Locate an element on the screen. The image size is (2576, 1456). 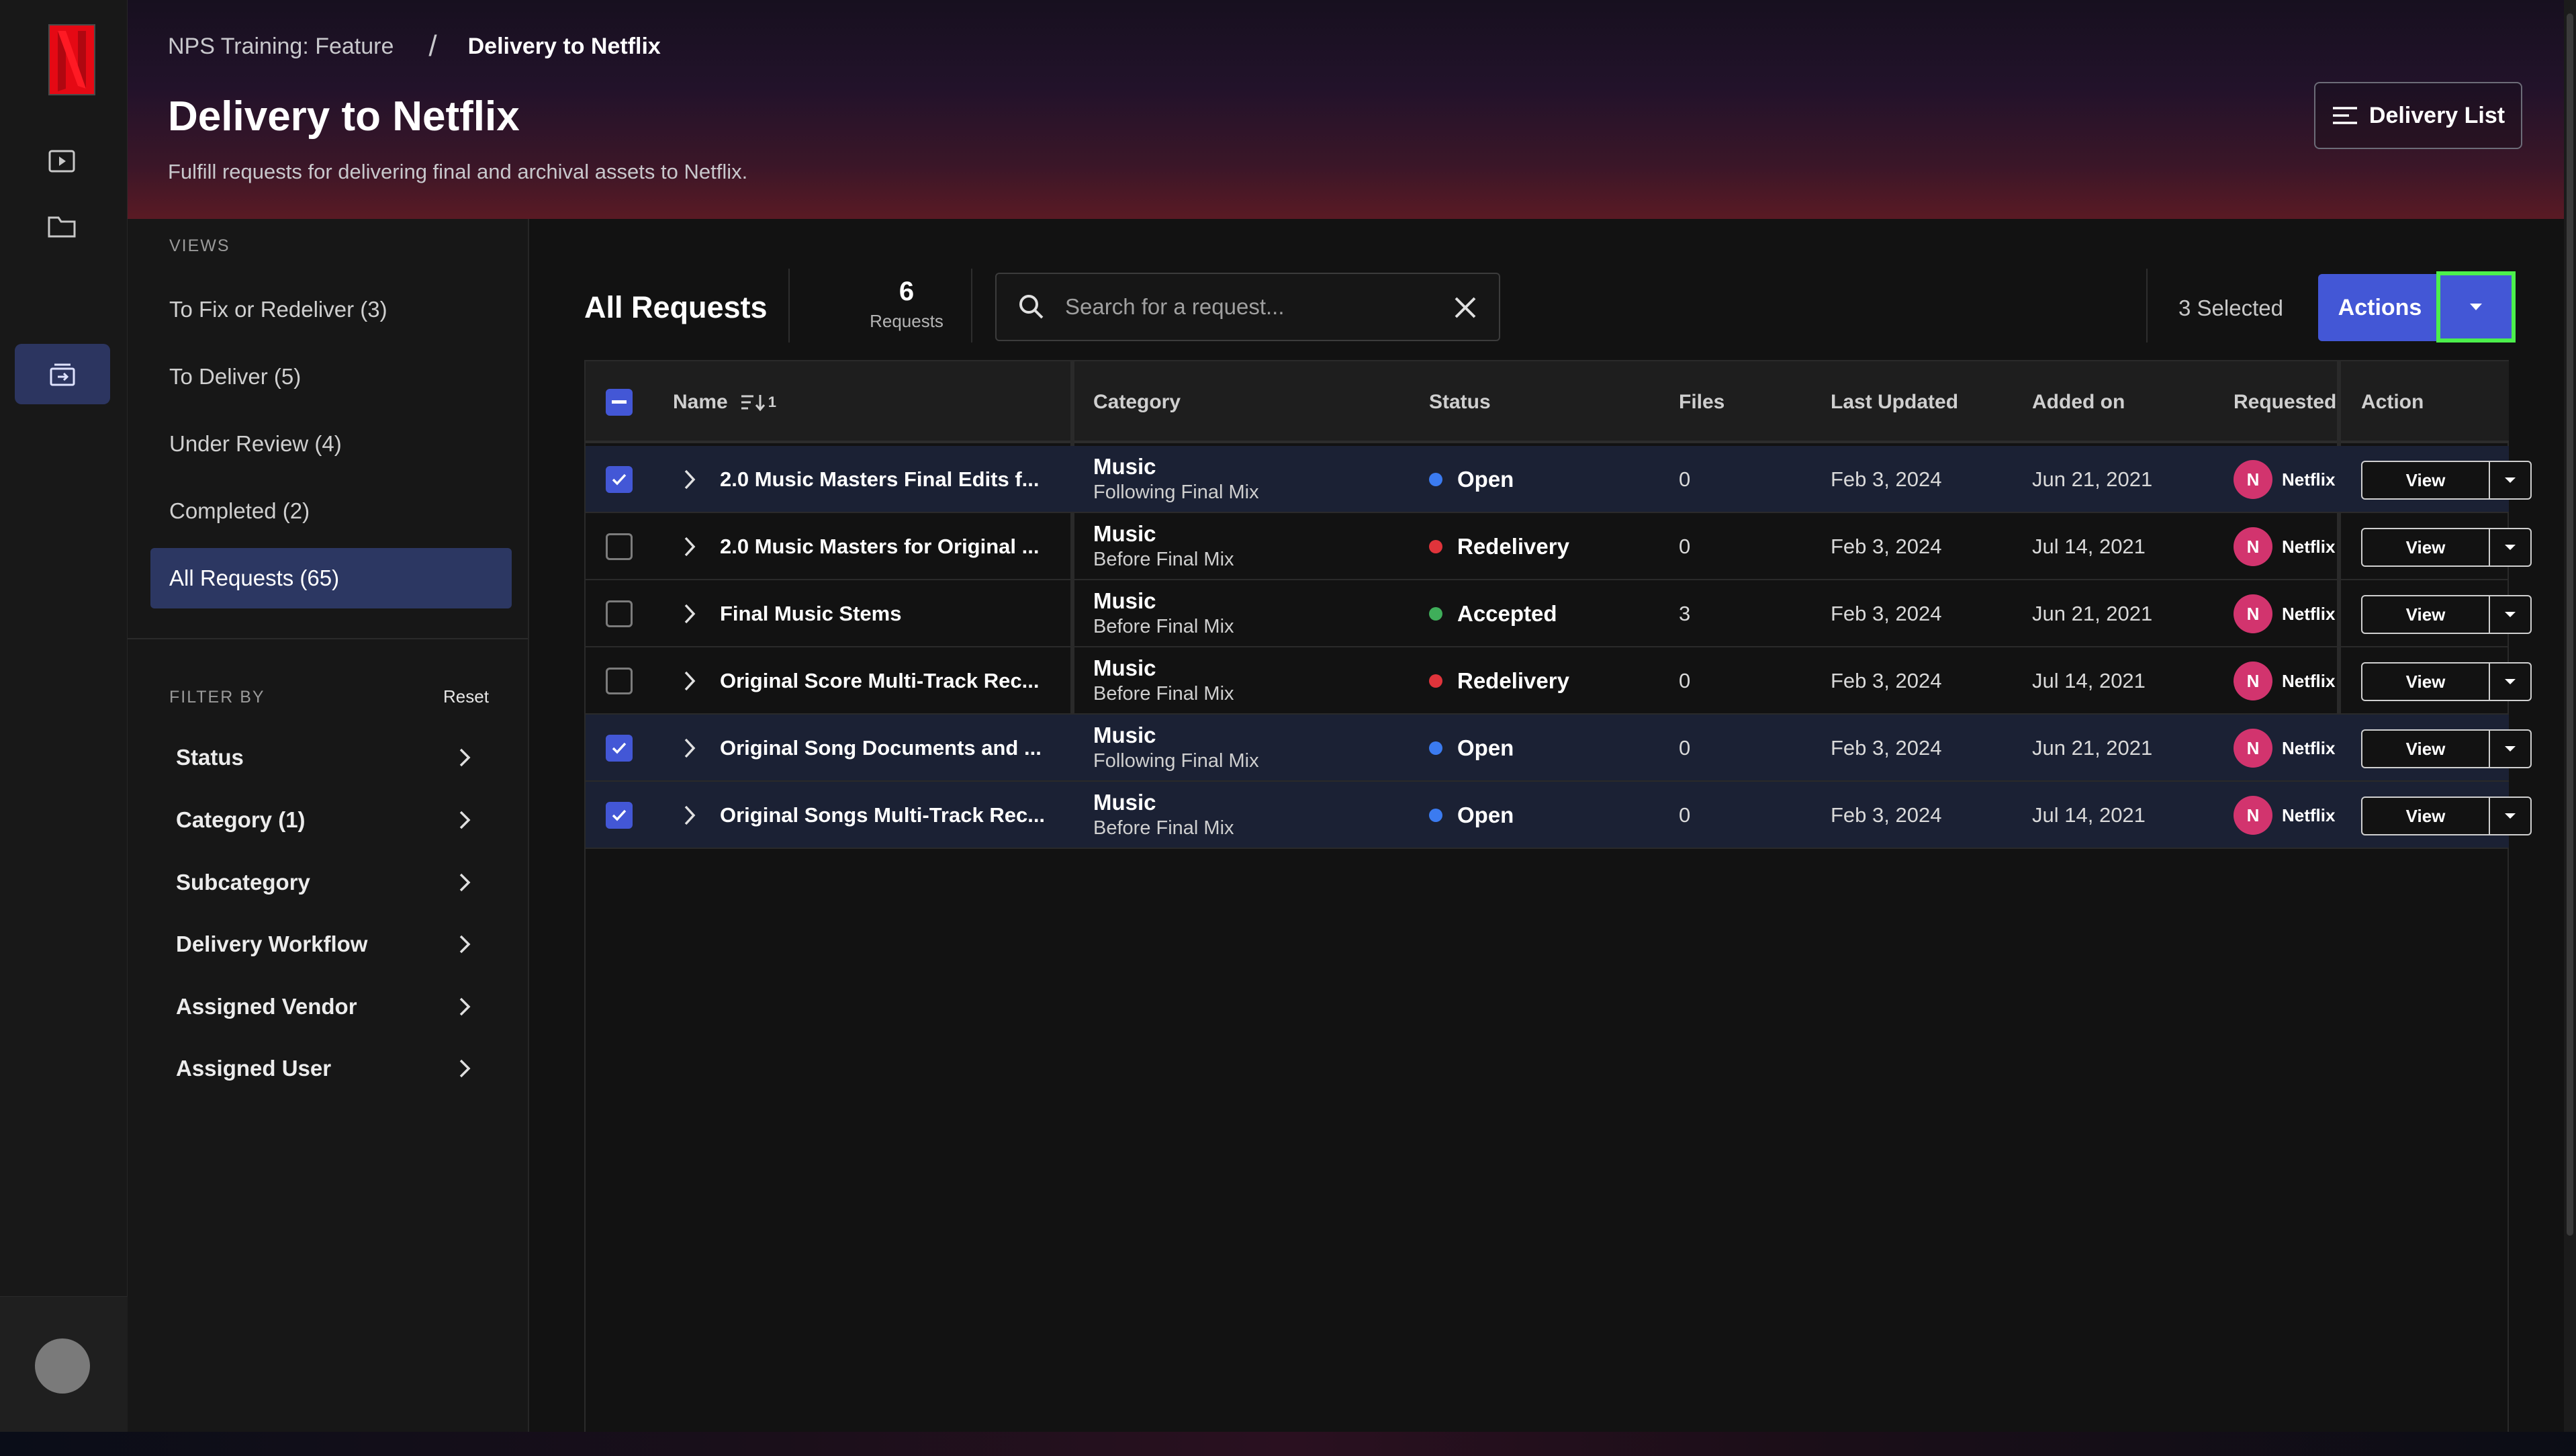
row-category-label: Music is located at coordinates (1124, 601).